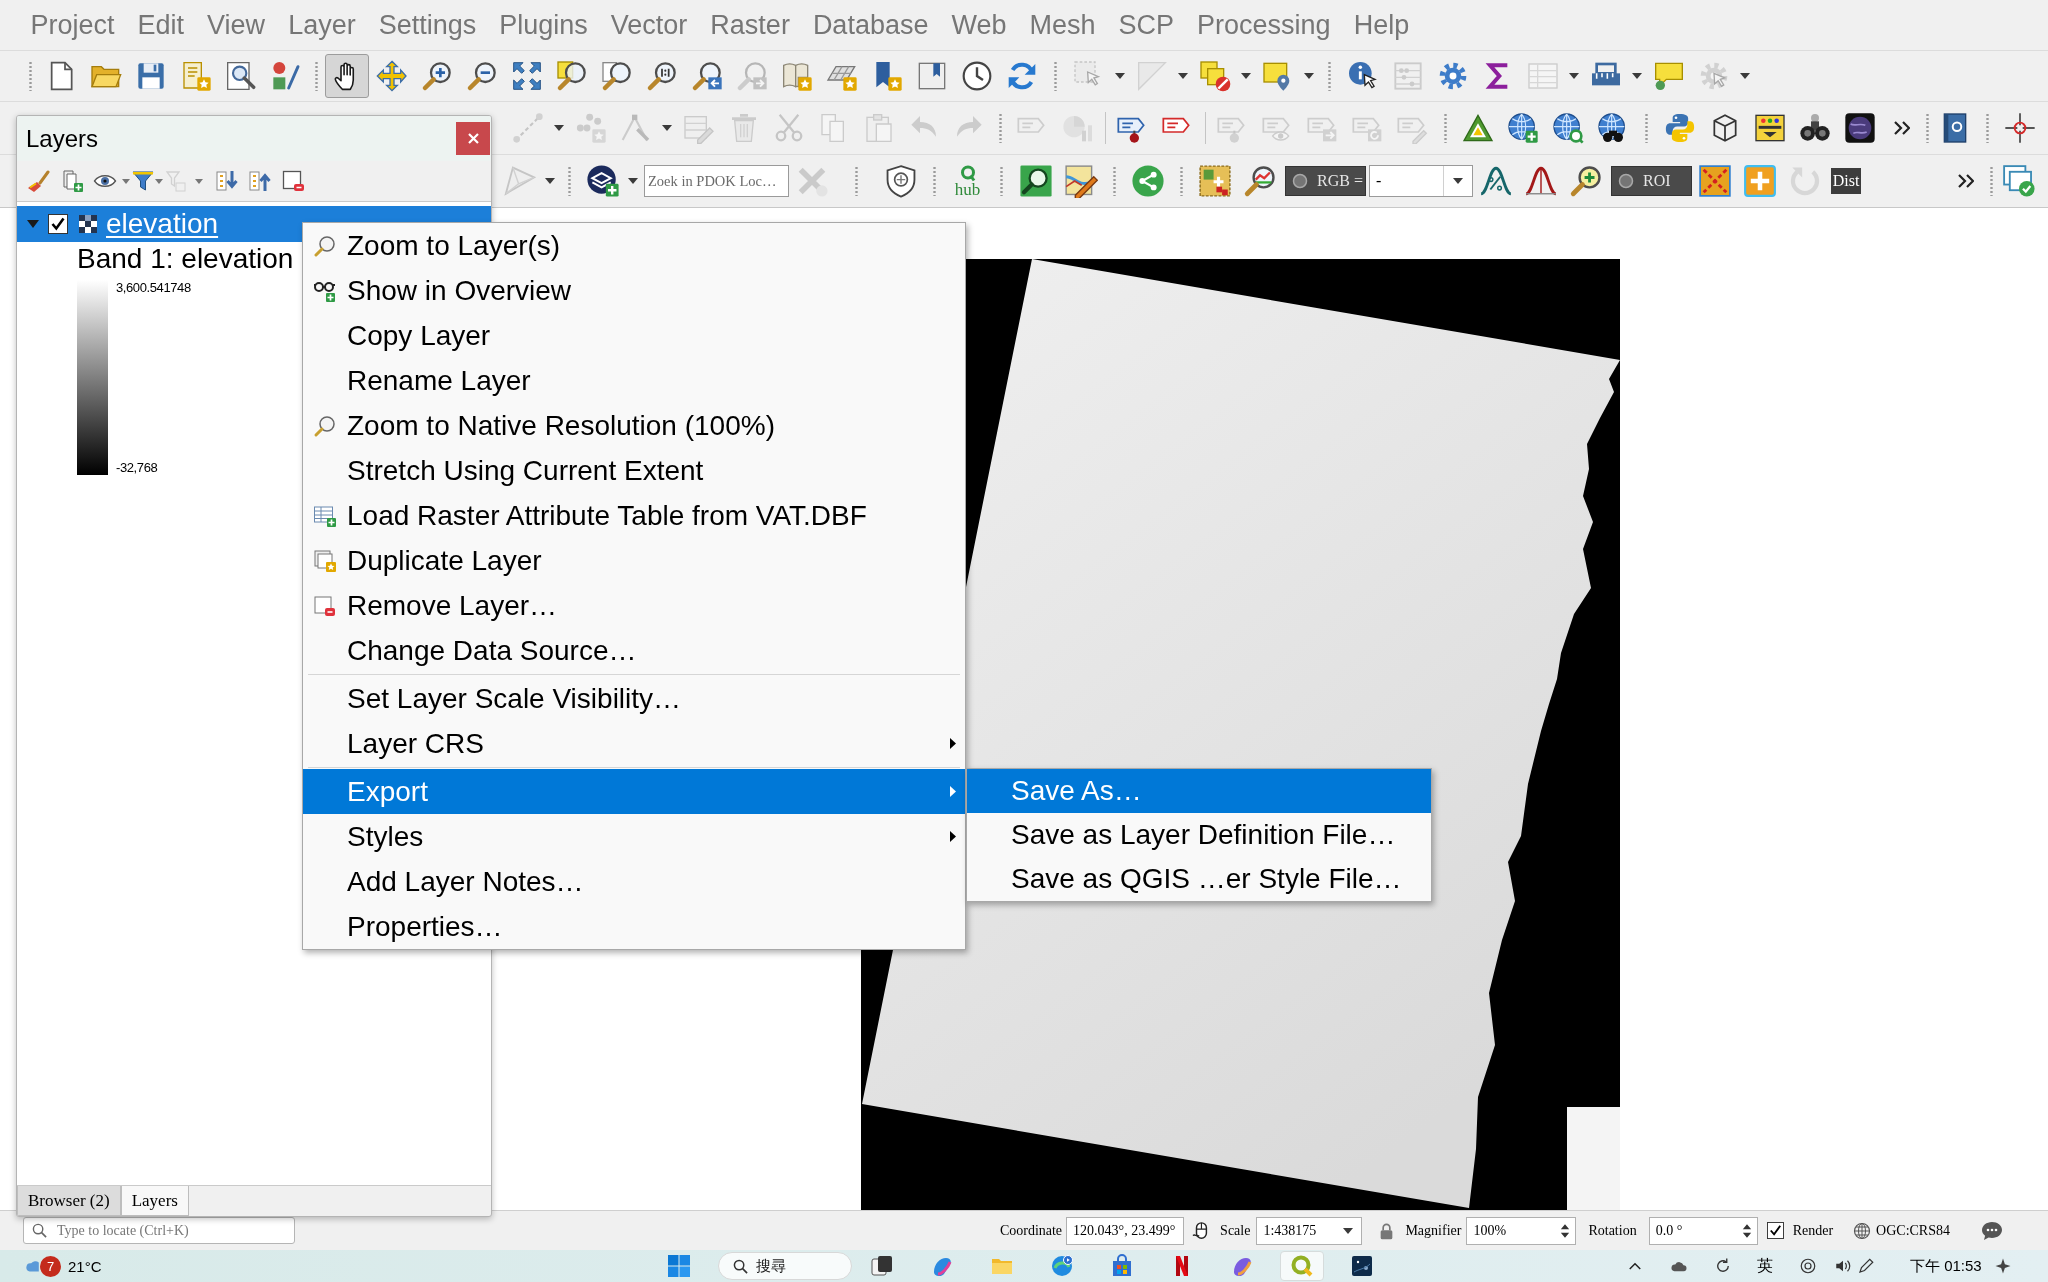 This screenshot has width=2048, height=1282. Describe the element at coordinates (543, 25) in the screenshot. I see `menu-bar-item: Plugins` at that location.